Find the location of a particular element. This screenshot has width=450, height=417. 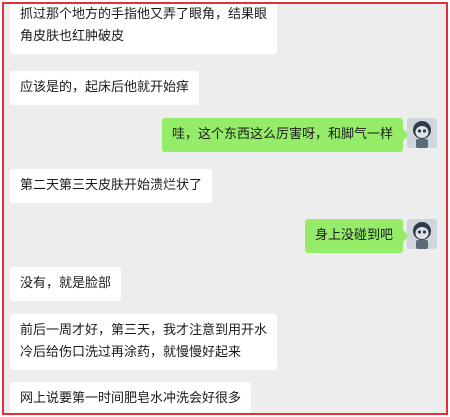

message-line: 身上没碰到吧 is located at coordinates (353, 235).